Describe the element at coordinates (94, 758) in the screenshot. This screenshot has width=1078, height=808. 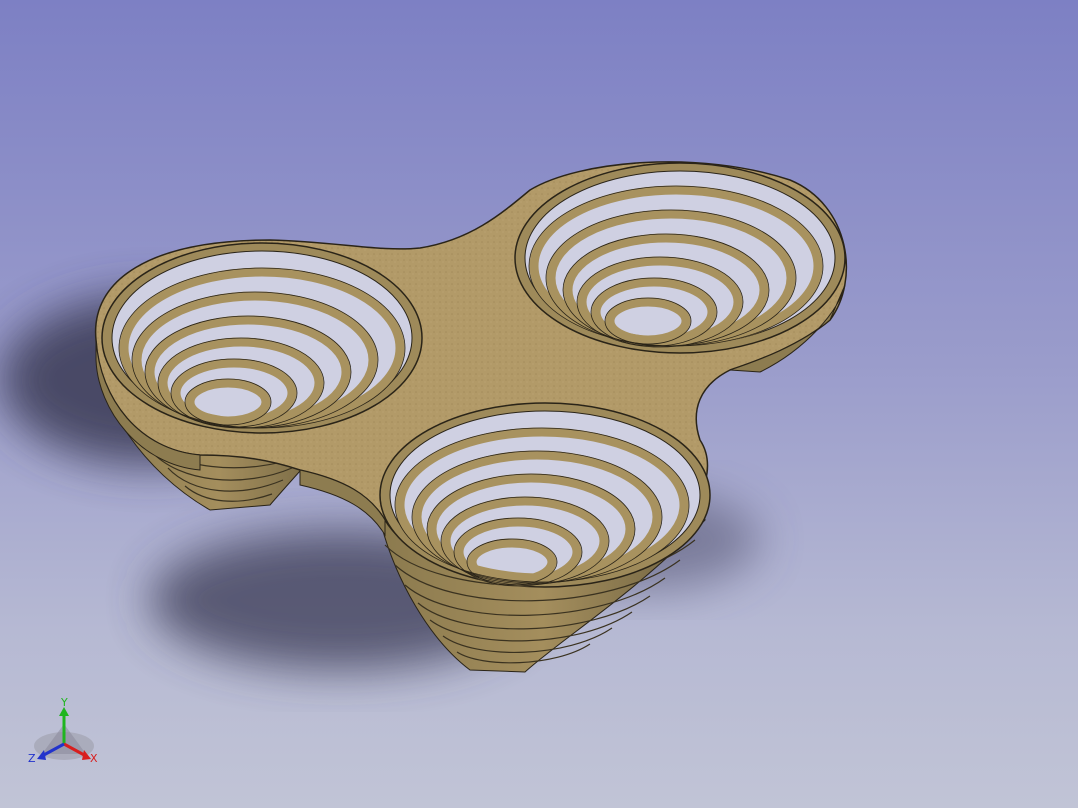
I see `x-axis-label: X` at that location.